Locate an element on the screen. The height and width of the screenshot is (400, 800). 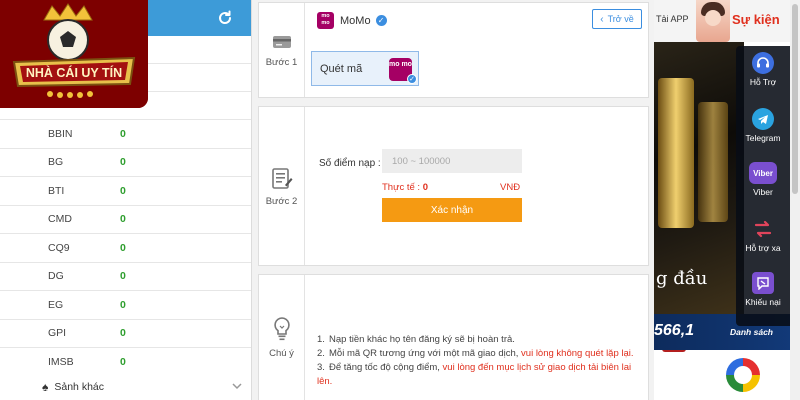
toolbar-item-support: Hỗ Trợ is located at coordinates (763, 72).